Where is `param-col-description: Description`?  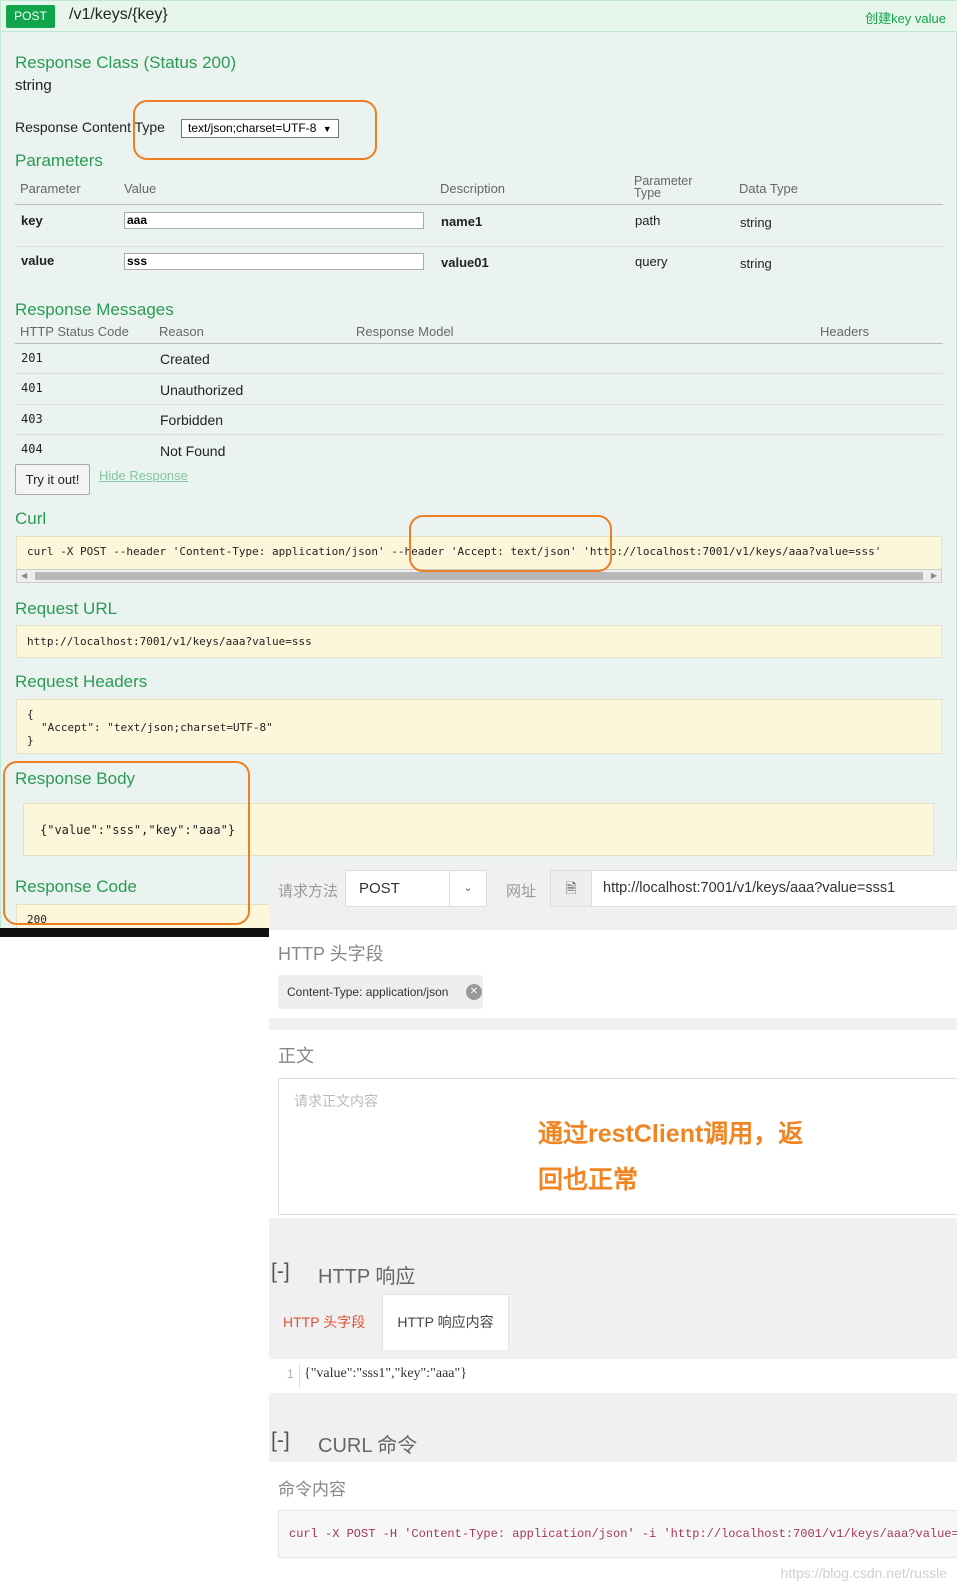 param-col-description: Description is located at coordinates (473, 188).